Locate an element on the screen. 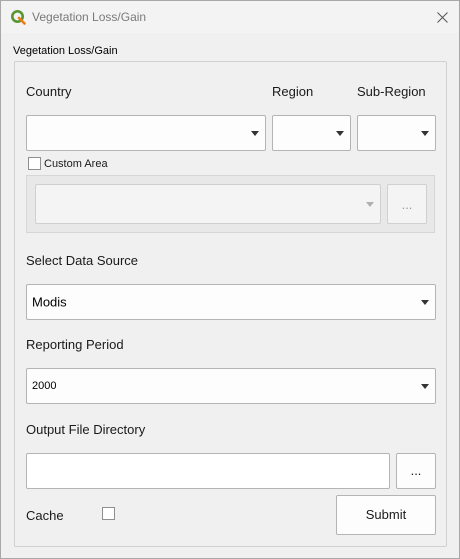  data-source-value: Modis is located at coordinates (49, 302).